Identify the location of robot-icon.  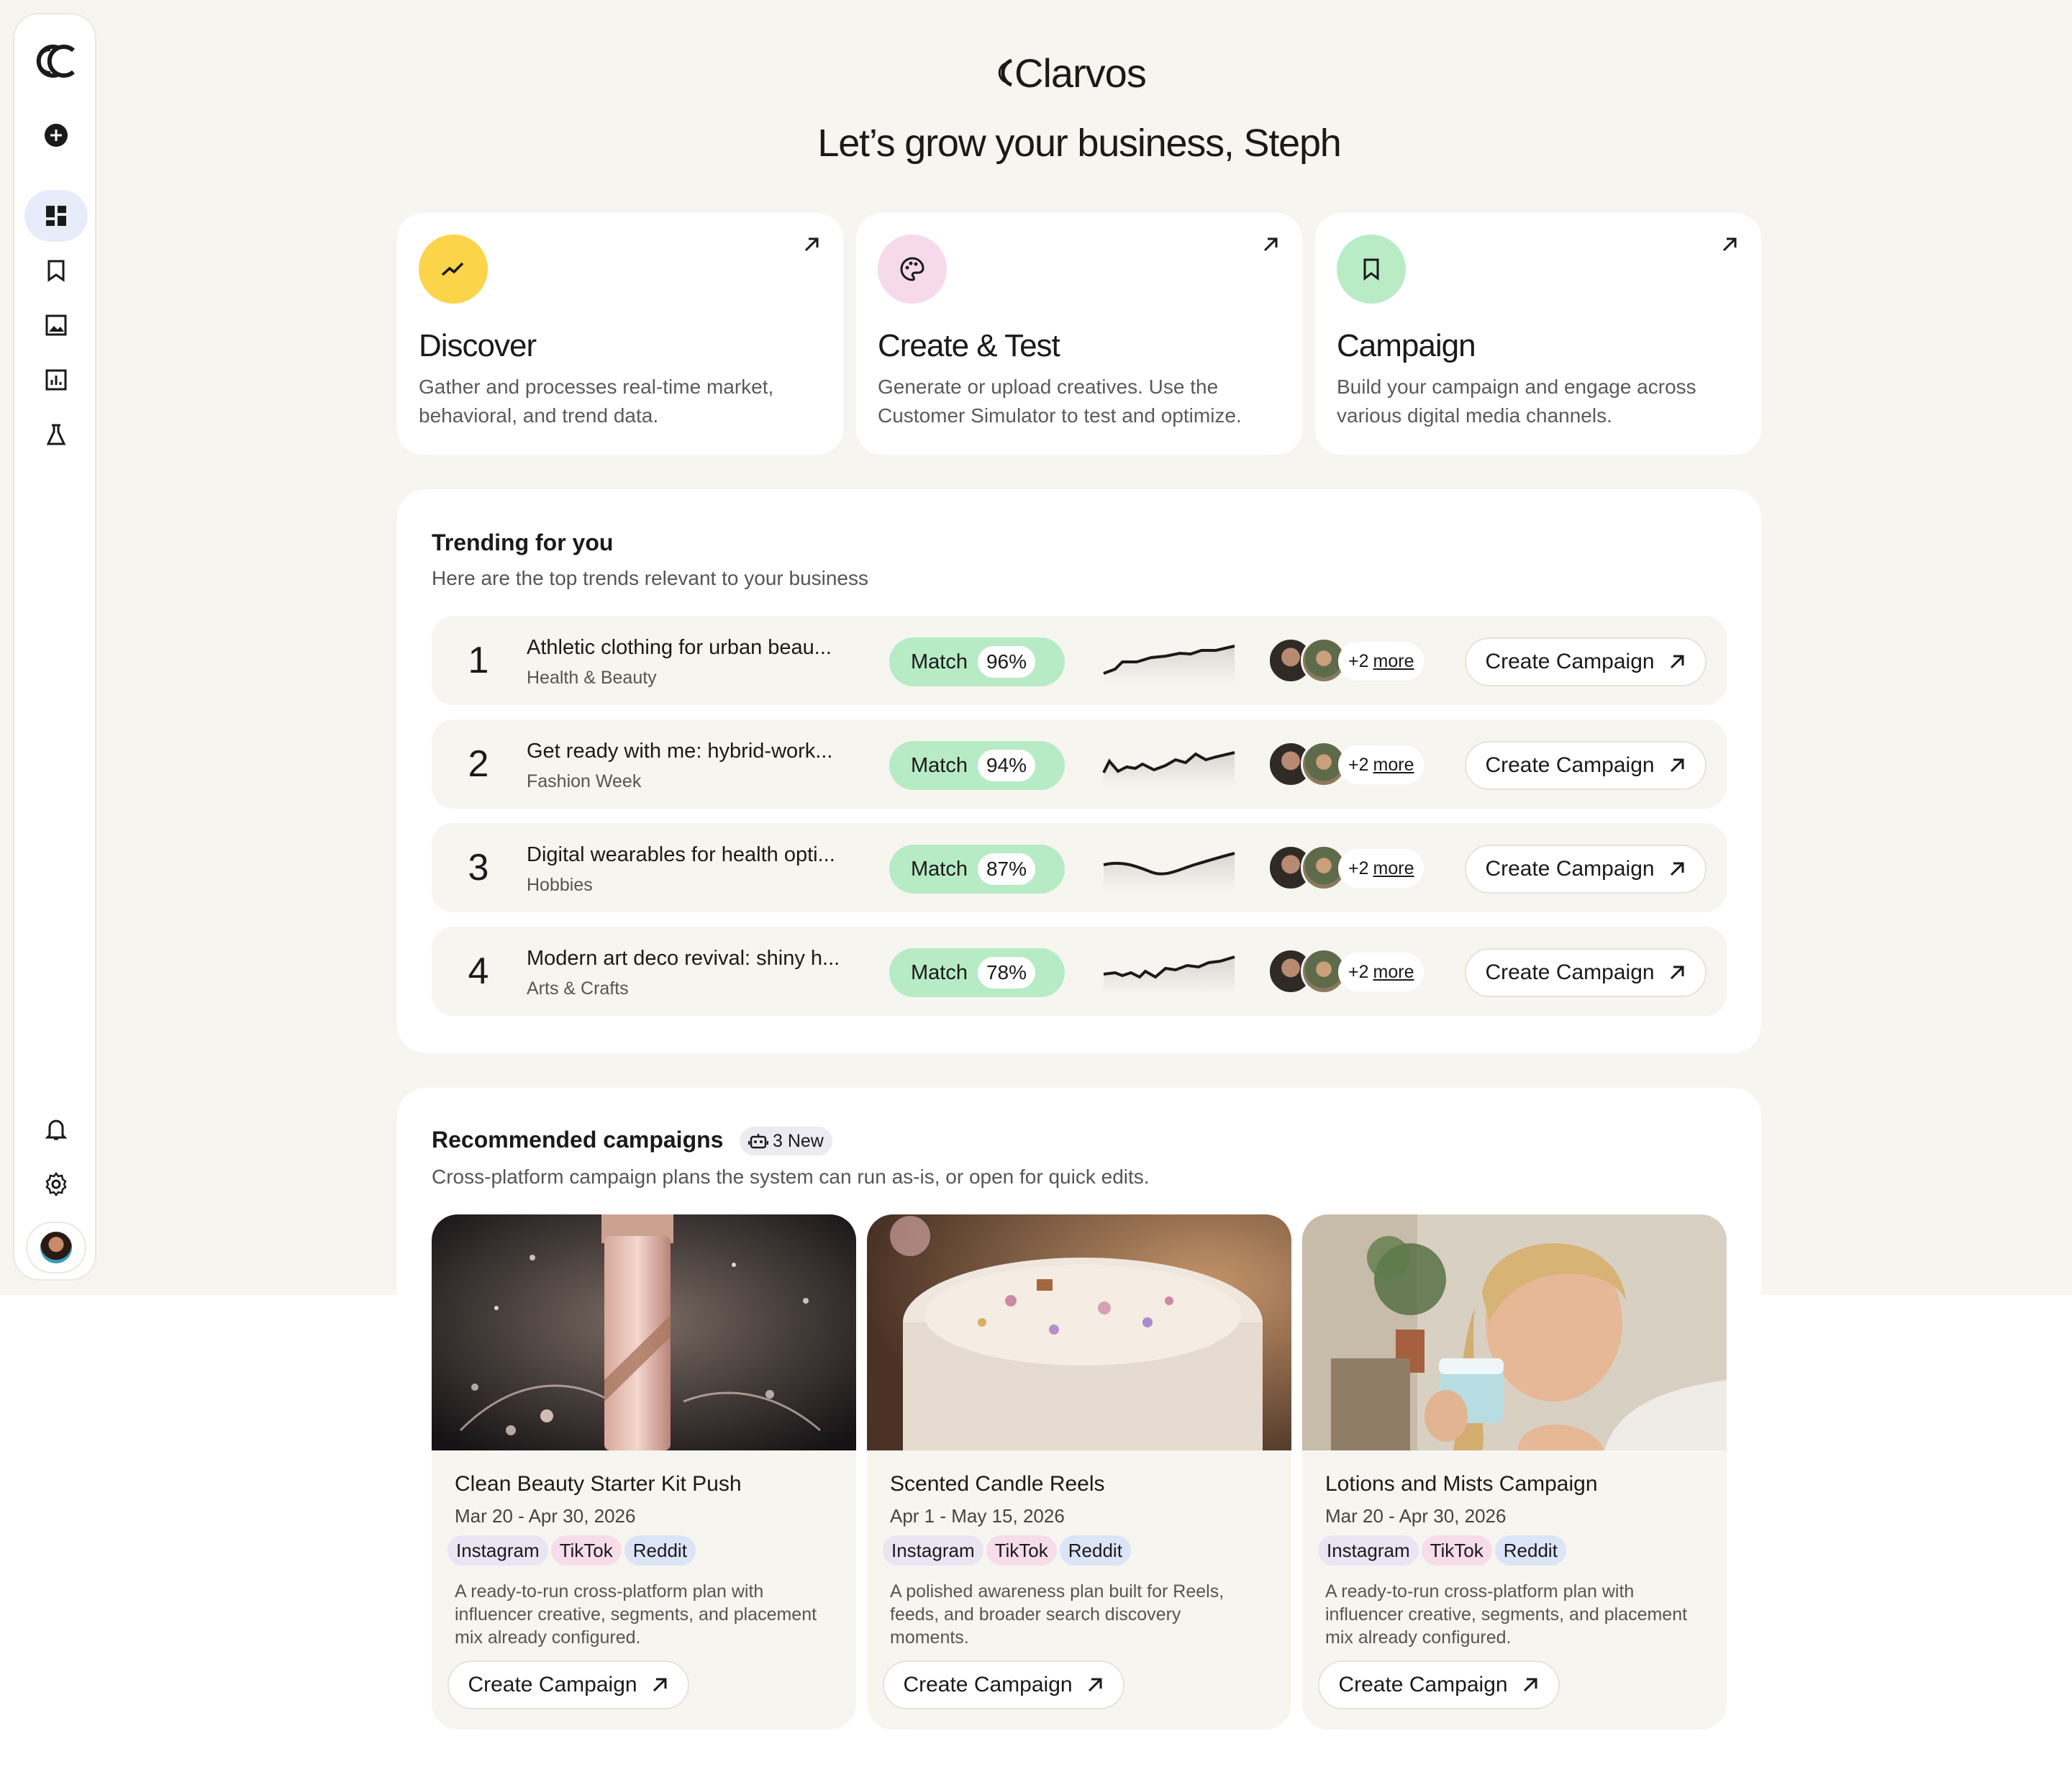
(758, 1142).